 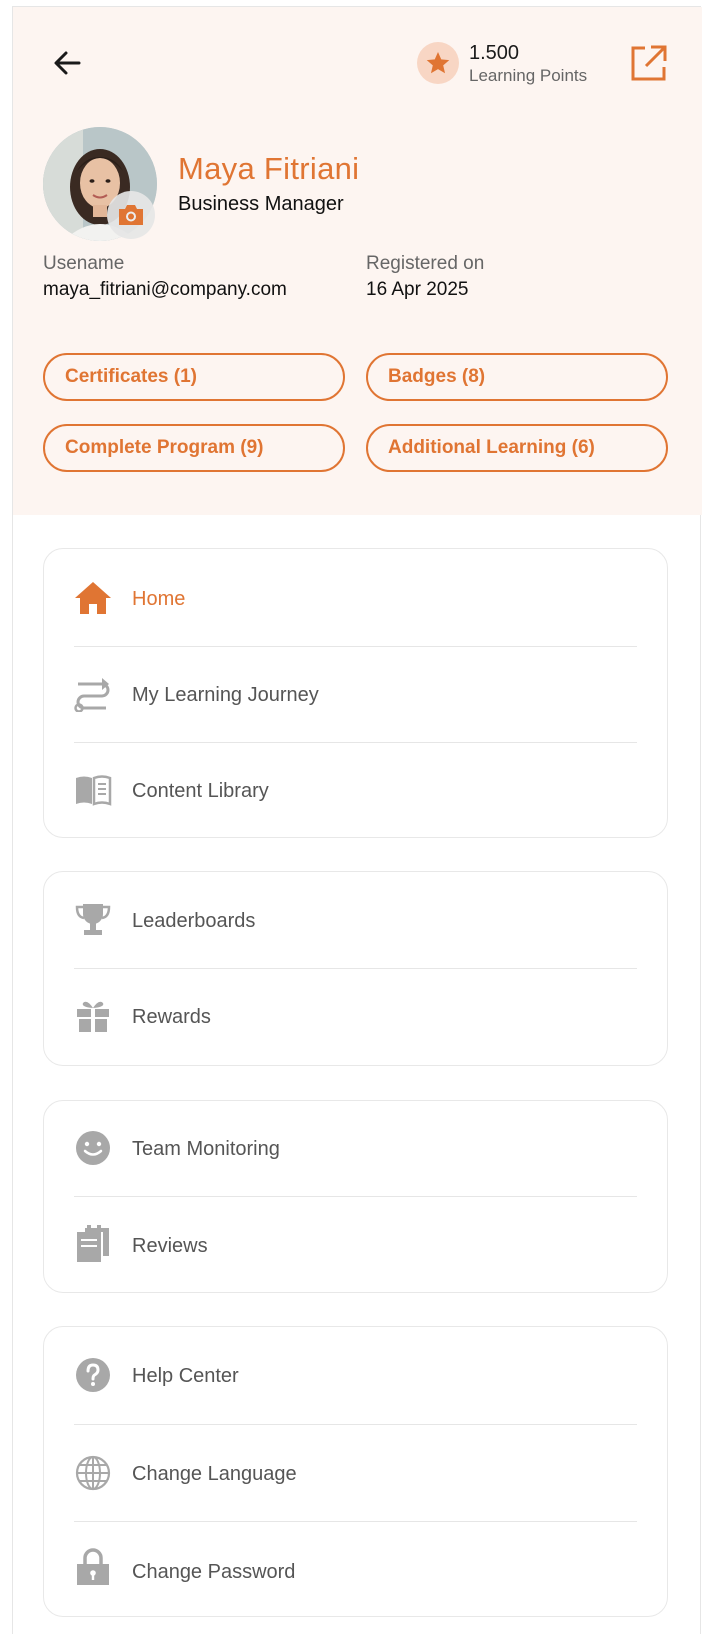 What do you see at coordinates (194, 448) in the screenshot?
I see `complete-program-button: Complete Program (9)` at bounding box center [194, 448].